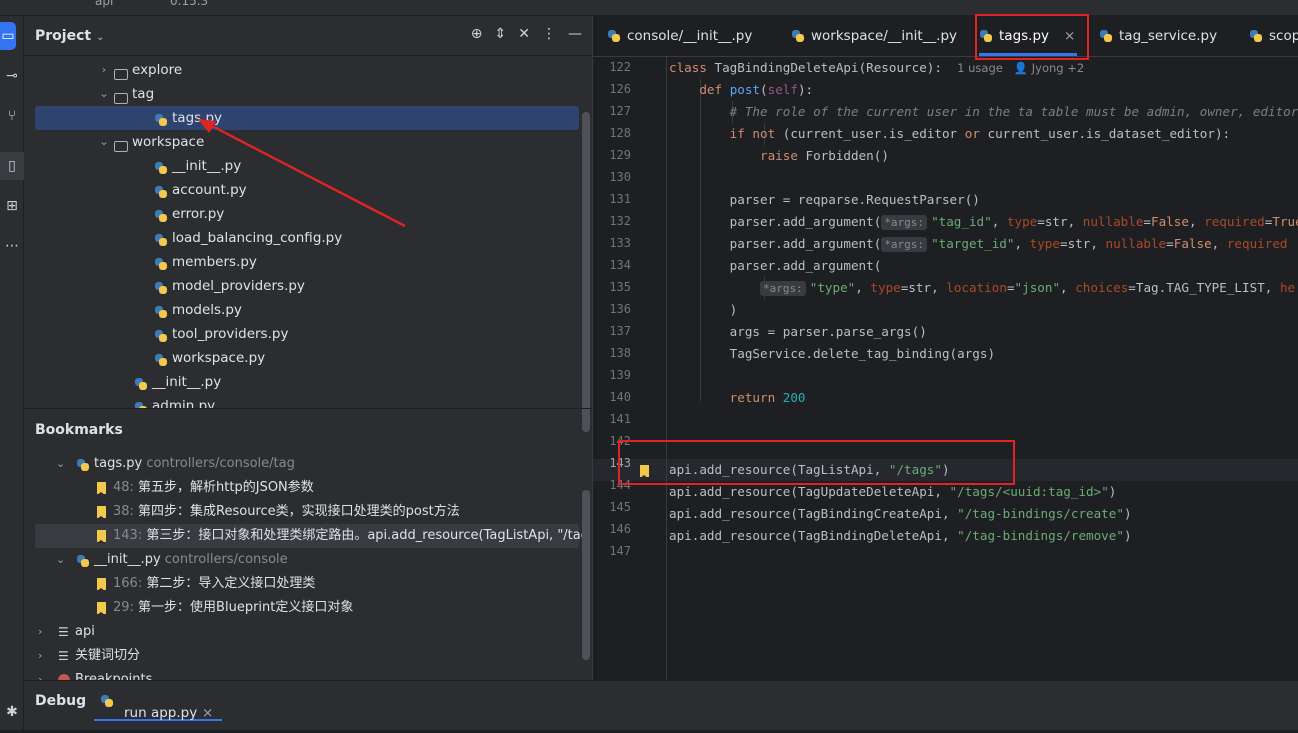 This screenshot has height=733, width=1298. Describe the element at coordinates (302, 94) in the screenshot. I see `tree-item-tag: ⌄ tag` at that location.